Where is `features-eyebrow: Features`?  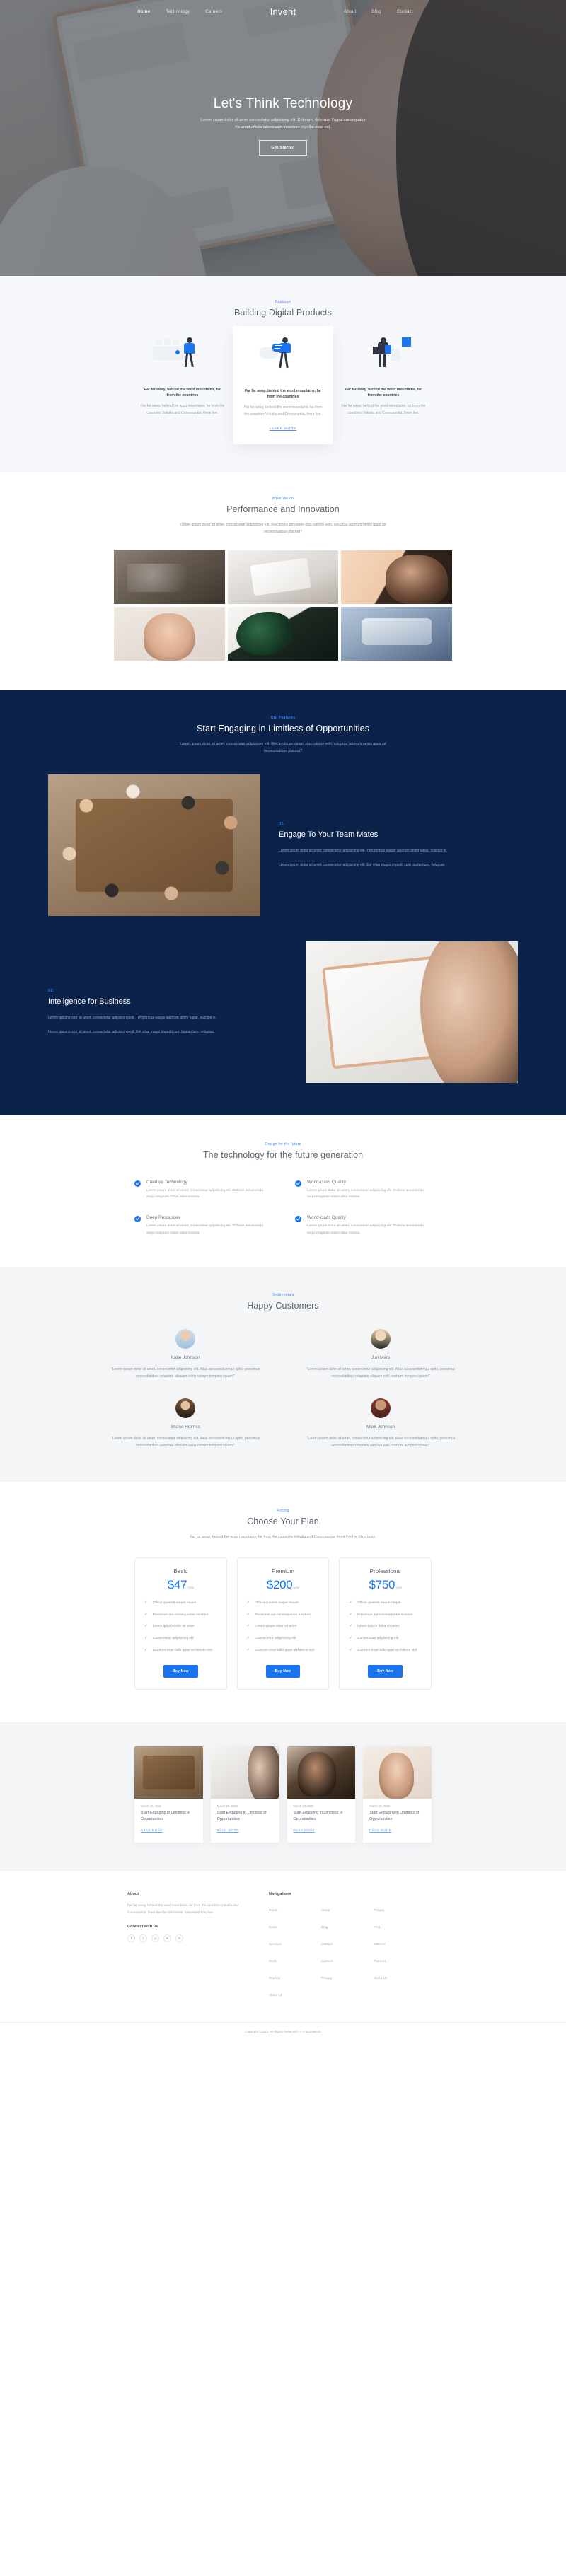 features-eyebrow: Features is located at coordinates (283, 302).